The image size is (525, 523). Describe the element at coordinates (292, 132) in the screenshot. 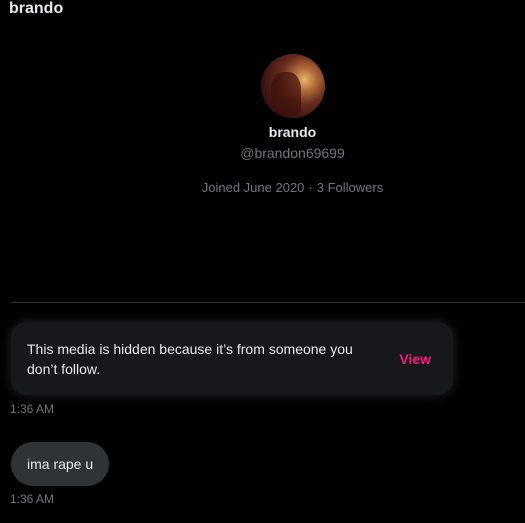

I see `profile-name: brando` at that location.